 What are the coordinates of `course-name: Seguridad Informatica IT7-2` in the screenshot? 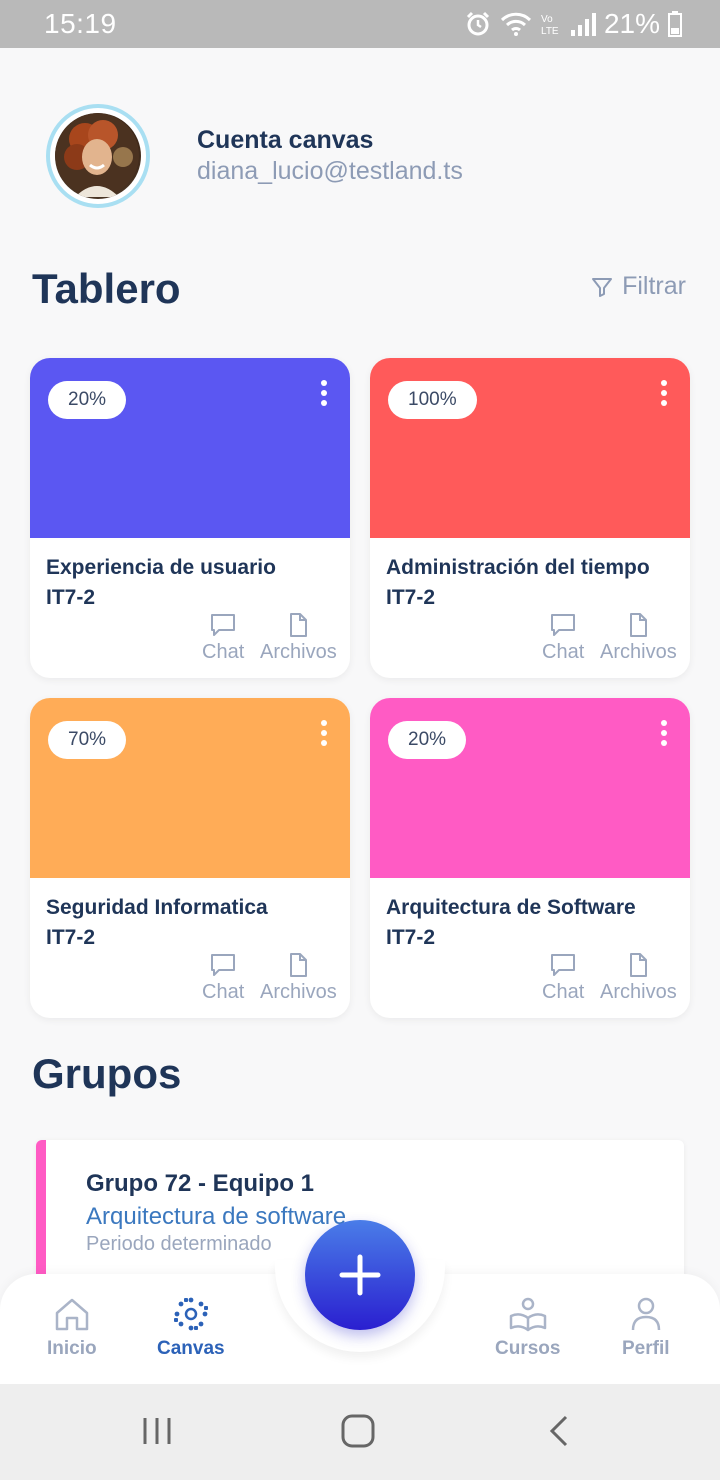 It's located at (157, 923).